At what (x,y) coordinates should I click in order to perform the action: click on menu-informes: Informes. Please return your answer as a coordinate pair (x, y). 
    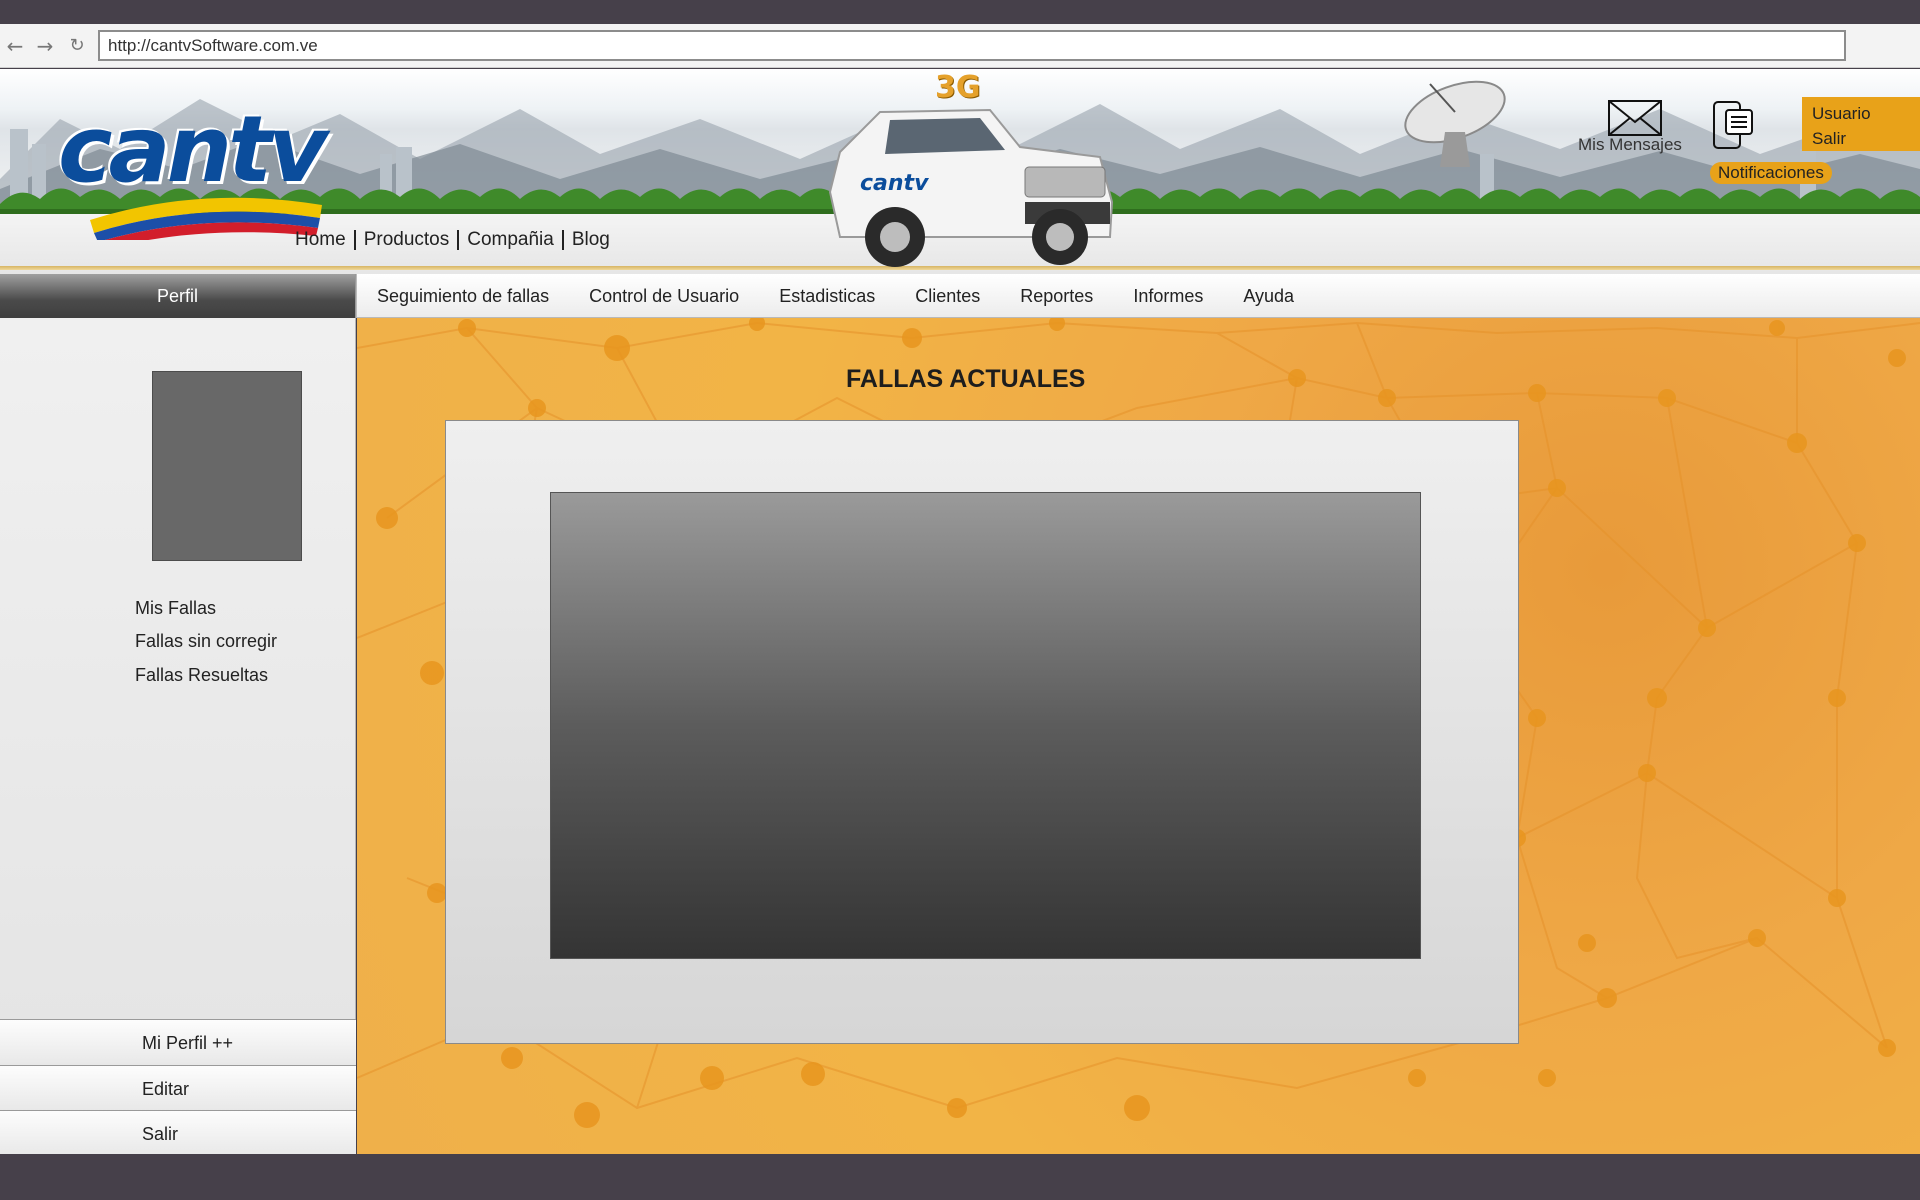
    Looking at the image, I should click on (1168, 296).